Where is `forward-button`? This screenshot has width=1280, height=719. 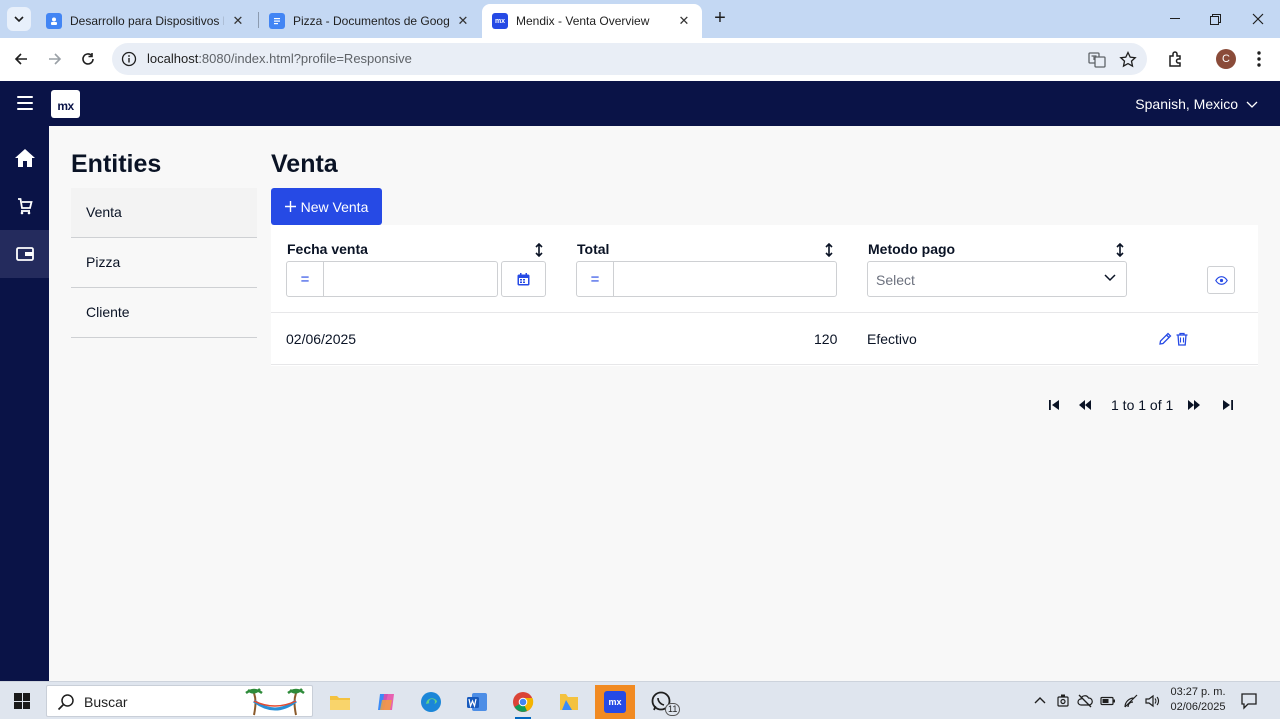
forward-button is located at coordinates (55, 59).